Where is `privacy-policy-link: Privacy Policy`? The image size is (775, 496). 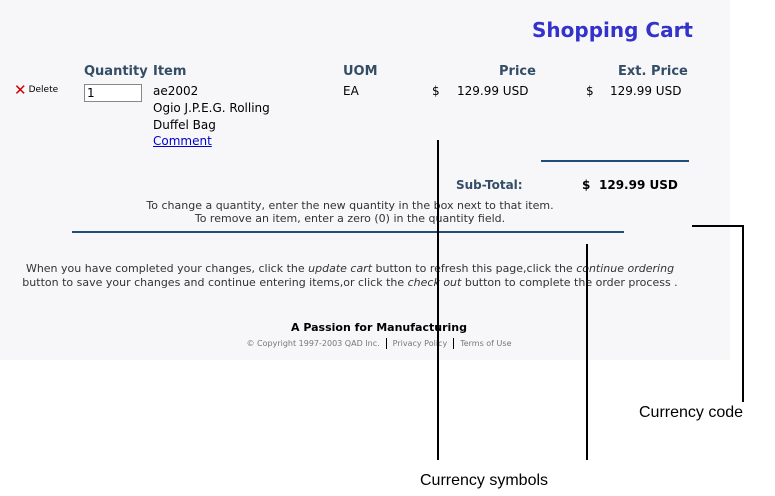
privacy-policy-link: Privacy Policy is located at coordinates (420, 343).